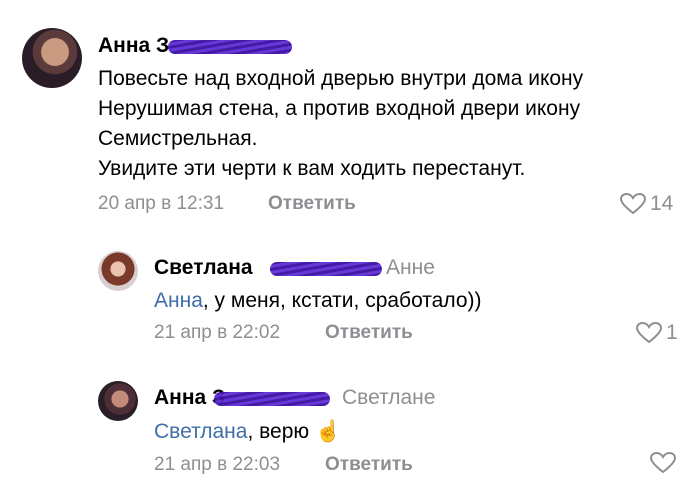 The image size is (700, 492). I want to click on like-button: 14, so click(646, 204).